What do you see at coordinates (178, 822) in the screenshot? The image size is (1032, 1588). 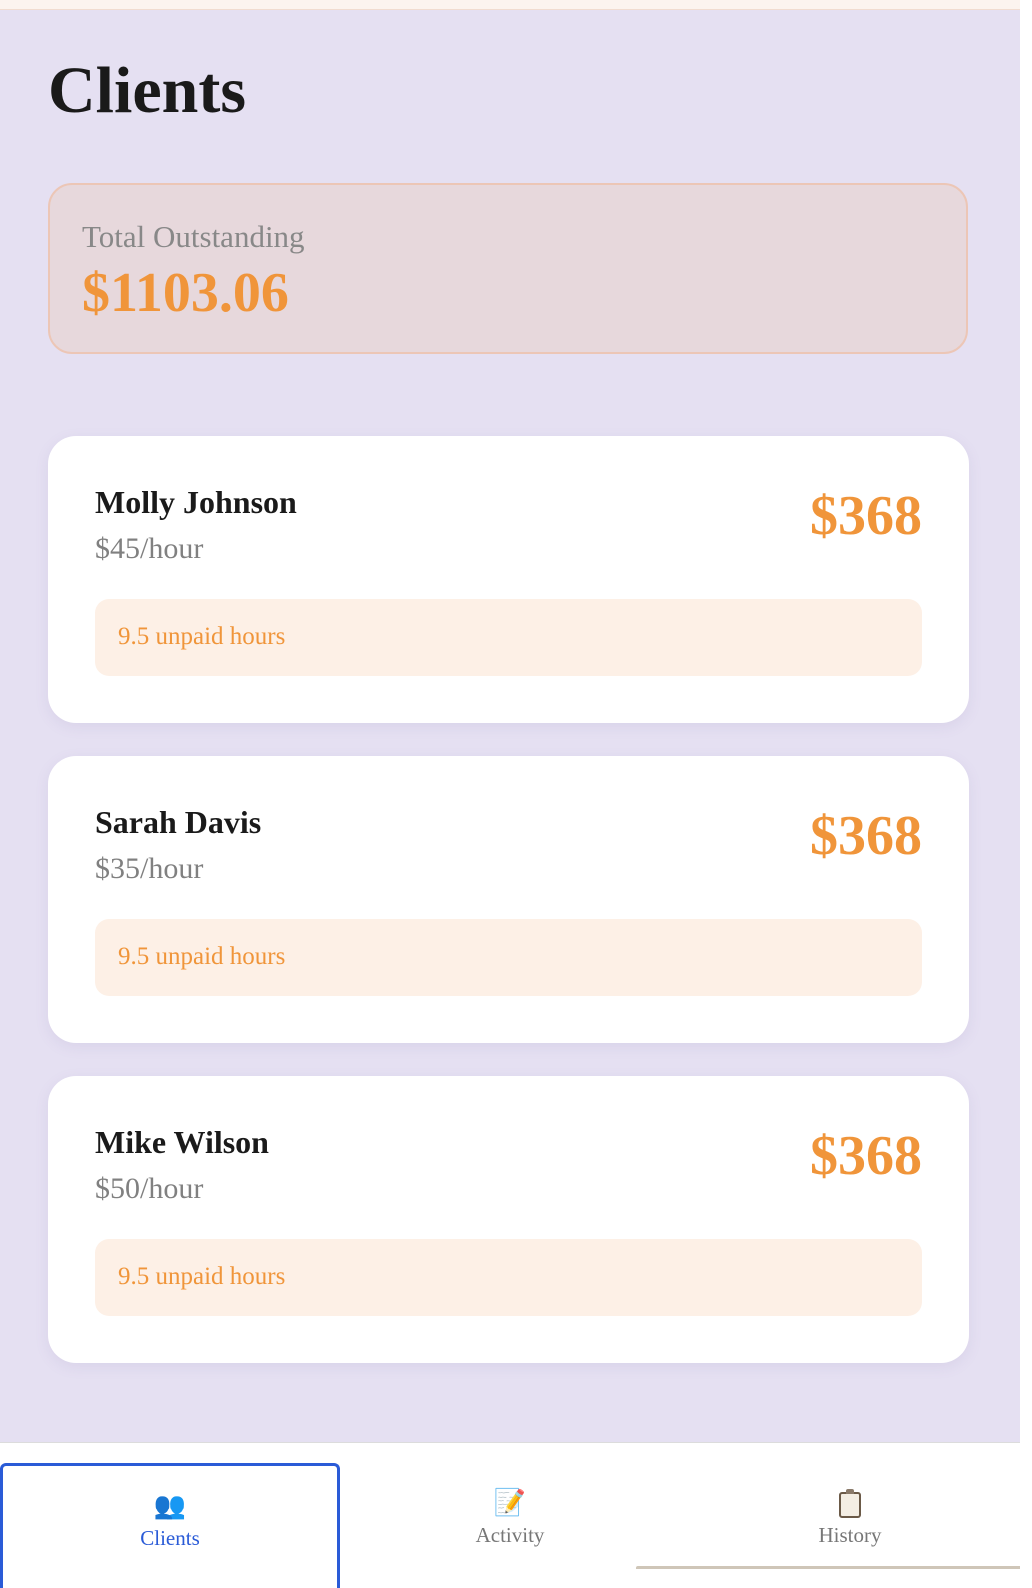 I see `client-name: Sarah Davis` at bounding box center [178, 822].